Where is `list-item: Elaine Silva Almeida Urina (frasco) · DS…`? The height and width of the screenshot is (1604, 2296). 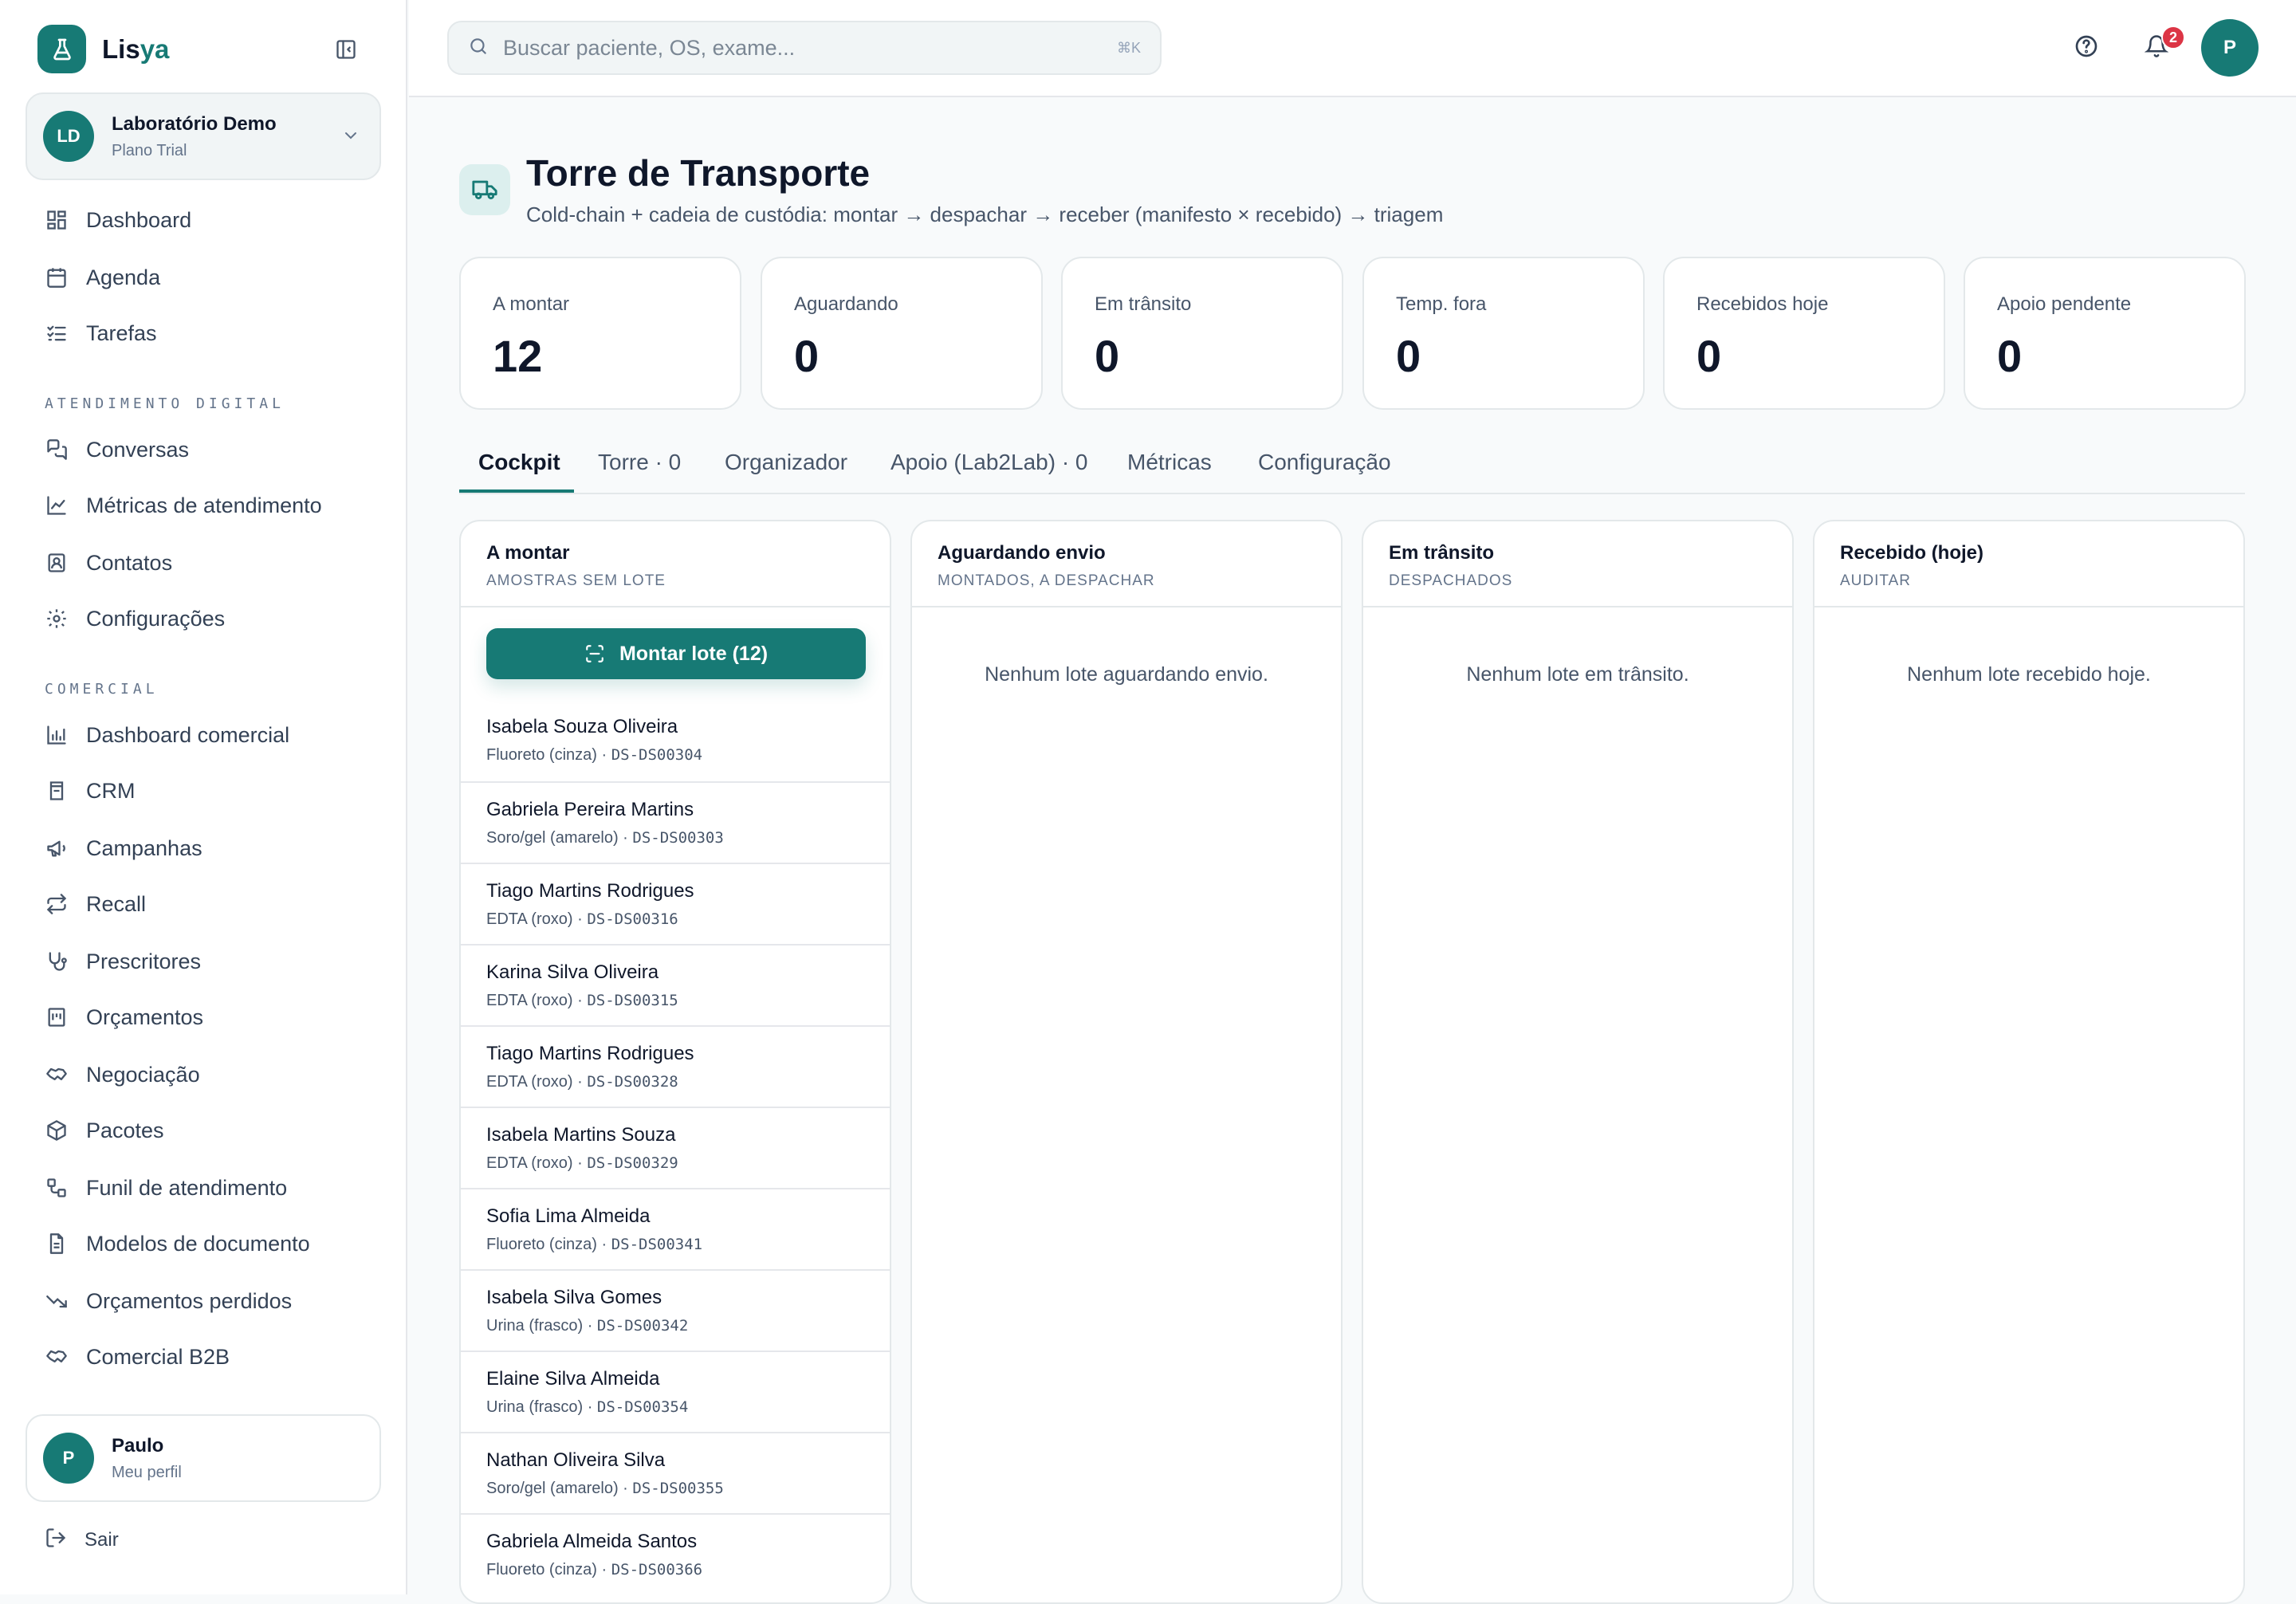 list-item: Elaine Silva Almeida Urina (frasco) · DS… is located at coordinates (675, 1391).